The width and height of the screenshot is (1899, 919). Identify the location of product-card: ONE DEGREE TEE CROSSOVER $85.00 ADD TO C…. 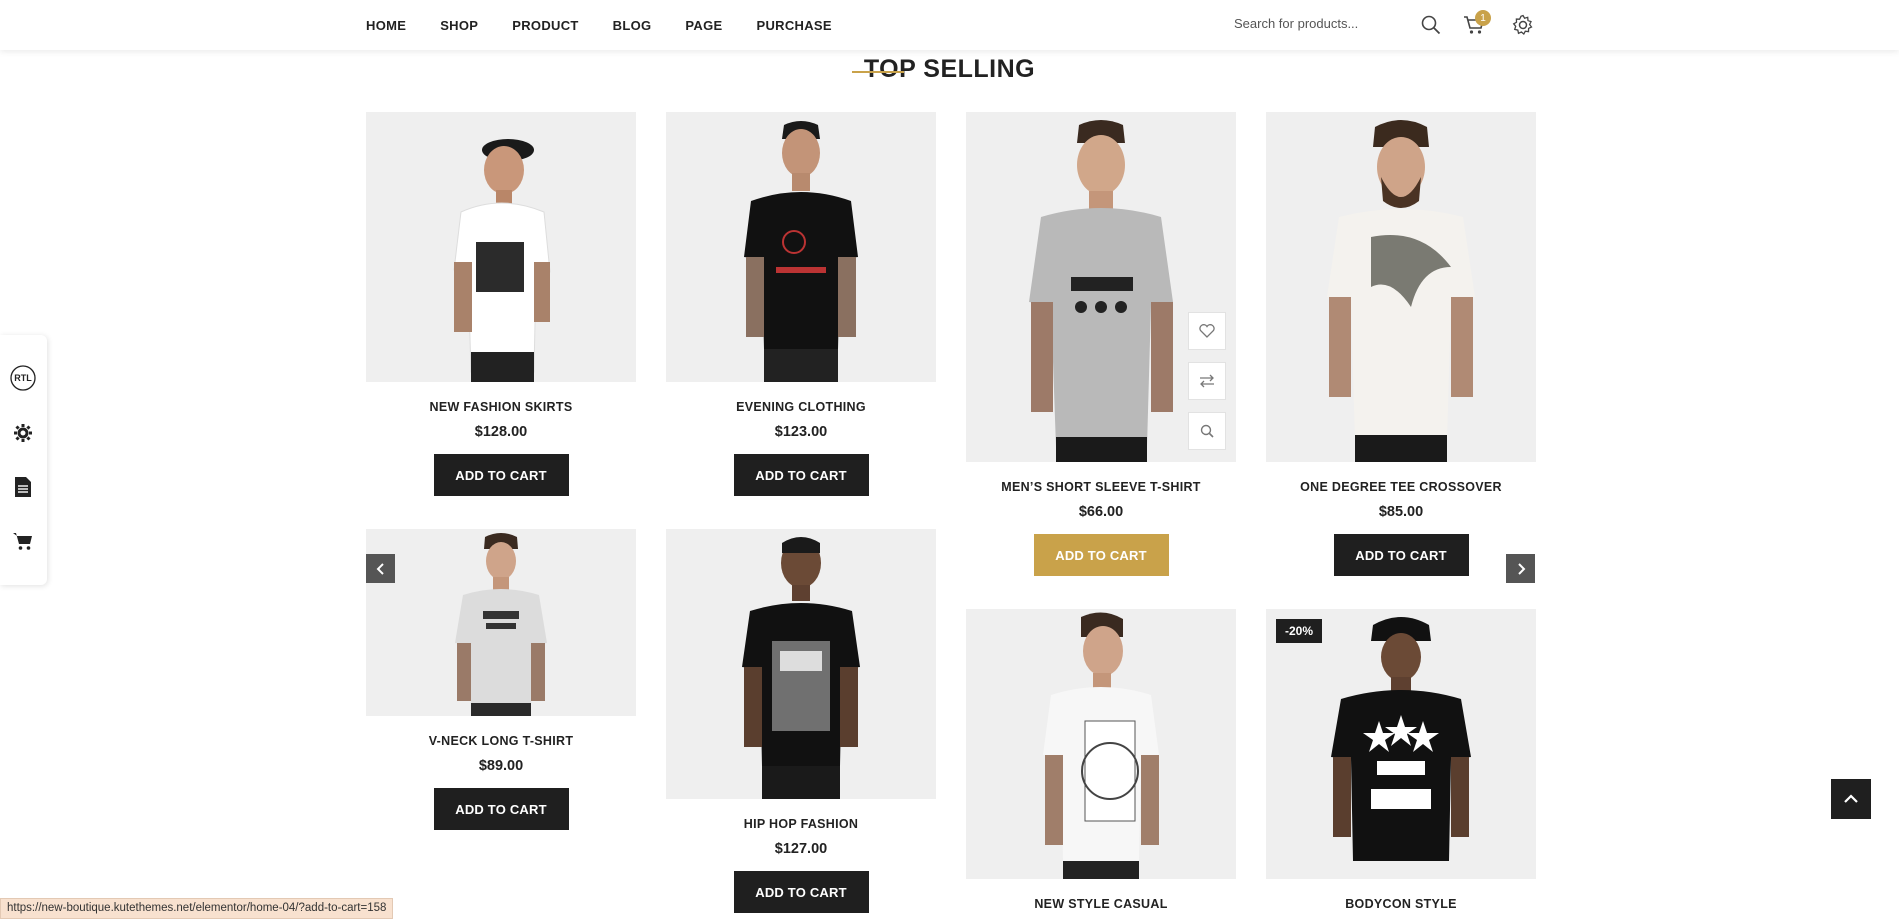
(1401, 344).